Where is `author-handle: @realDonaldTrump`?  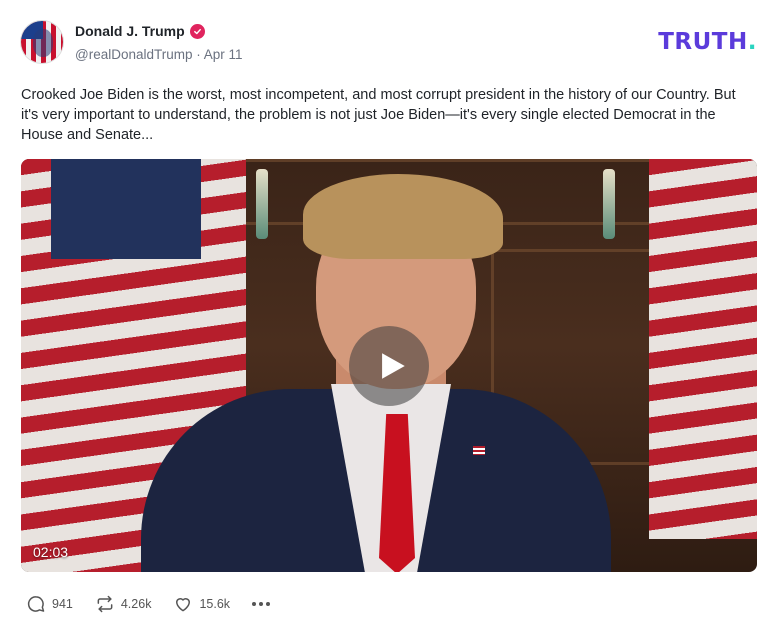 author-handle: @realDonaldTrump is located at coordinates (134, 54).